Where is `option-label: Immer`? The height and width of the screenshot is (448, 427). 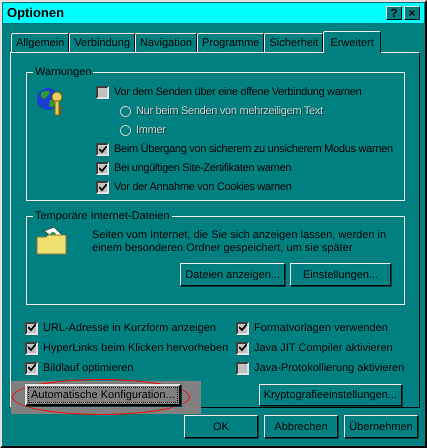 option-label: Immer is located at coordinates (151, 130).